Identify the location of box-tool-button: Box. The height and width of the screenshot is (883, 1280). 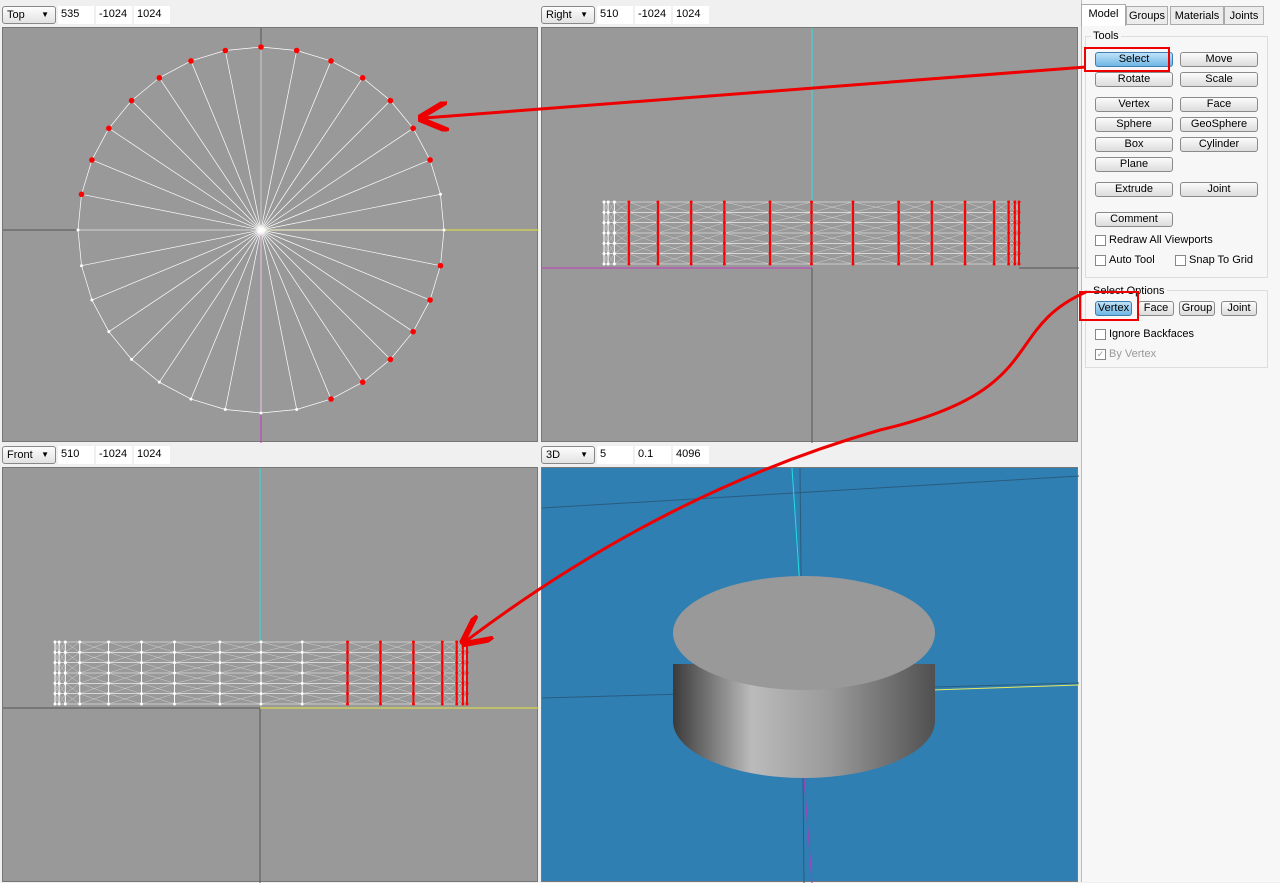
(1134, 144).